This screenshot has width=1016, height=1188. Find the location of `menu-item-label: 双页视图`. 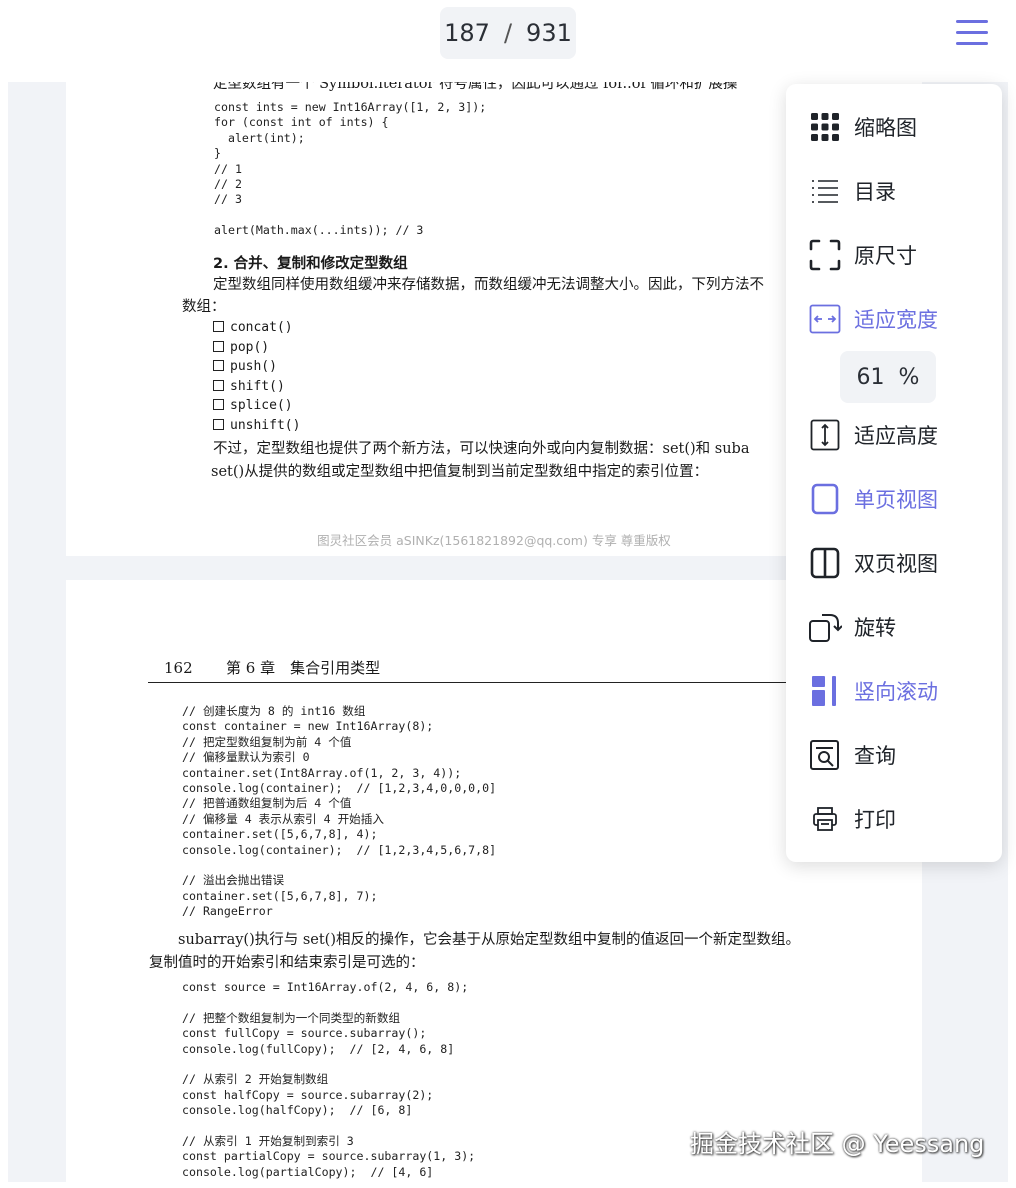

menu-item-label: 双页视图 is located at coordinates (896, 564).